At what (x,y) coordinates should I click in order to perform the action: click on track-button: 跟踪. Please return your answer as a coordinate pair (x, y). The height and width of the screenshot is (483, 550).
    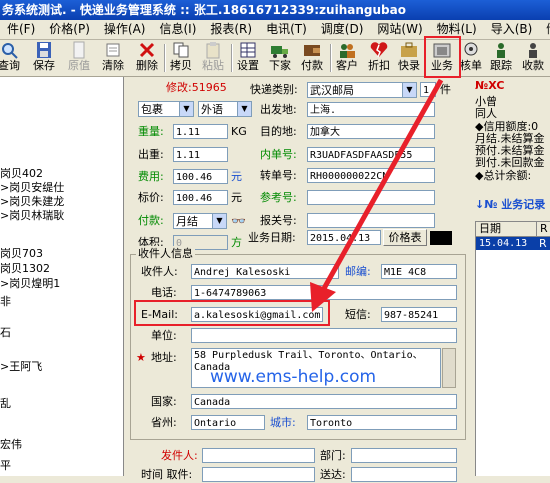
    Looking at the image, I should click on (501, 58).